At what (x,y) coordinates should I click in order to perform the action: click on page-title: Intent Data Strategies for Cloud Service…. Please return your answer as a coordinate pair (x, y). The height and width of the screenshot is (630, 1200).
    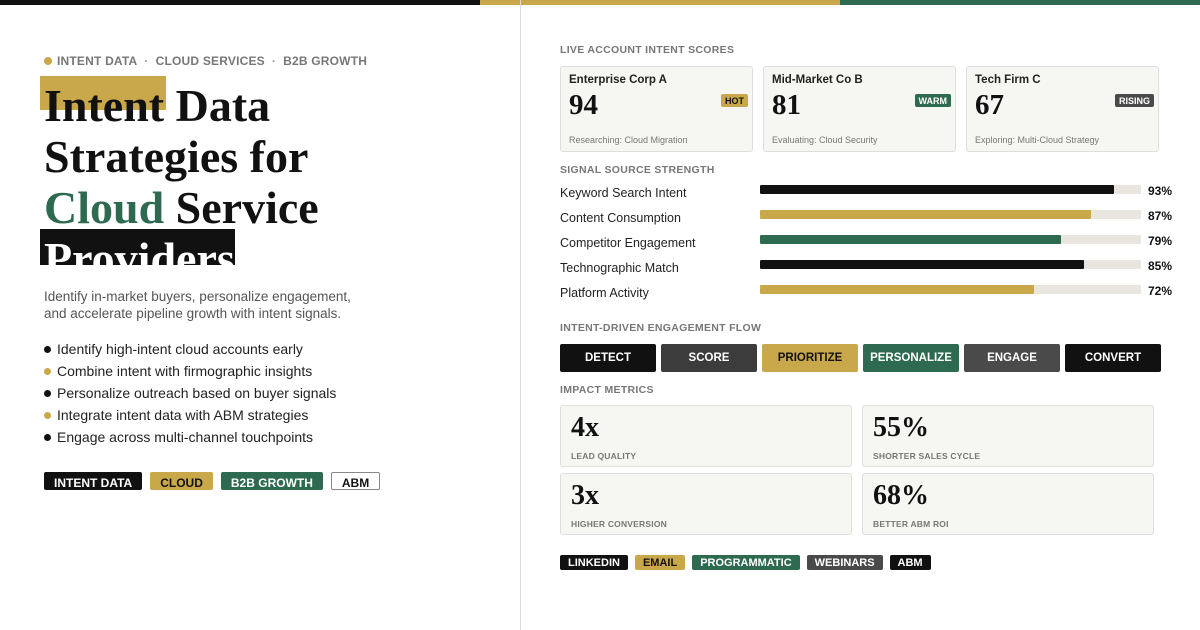
    Looking at the image, I should click on (274, 172).